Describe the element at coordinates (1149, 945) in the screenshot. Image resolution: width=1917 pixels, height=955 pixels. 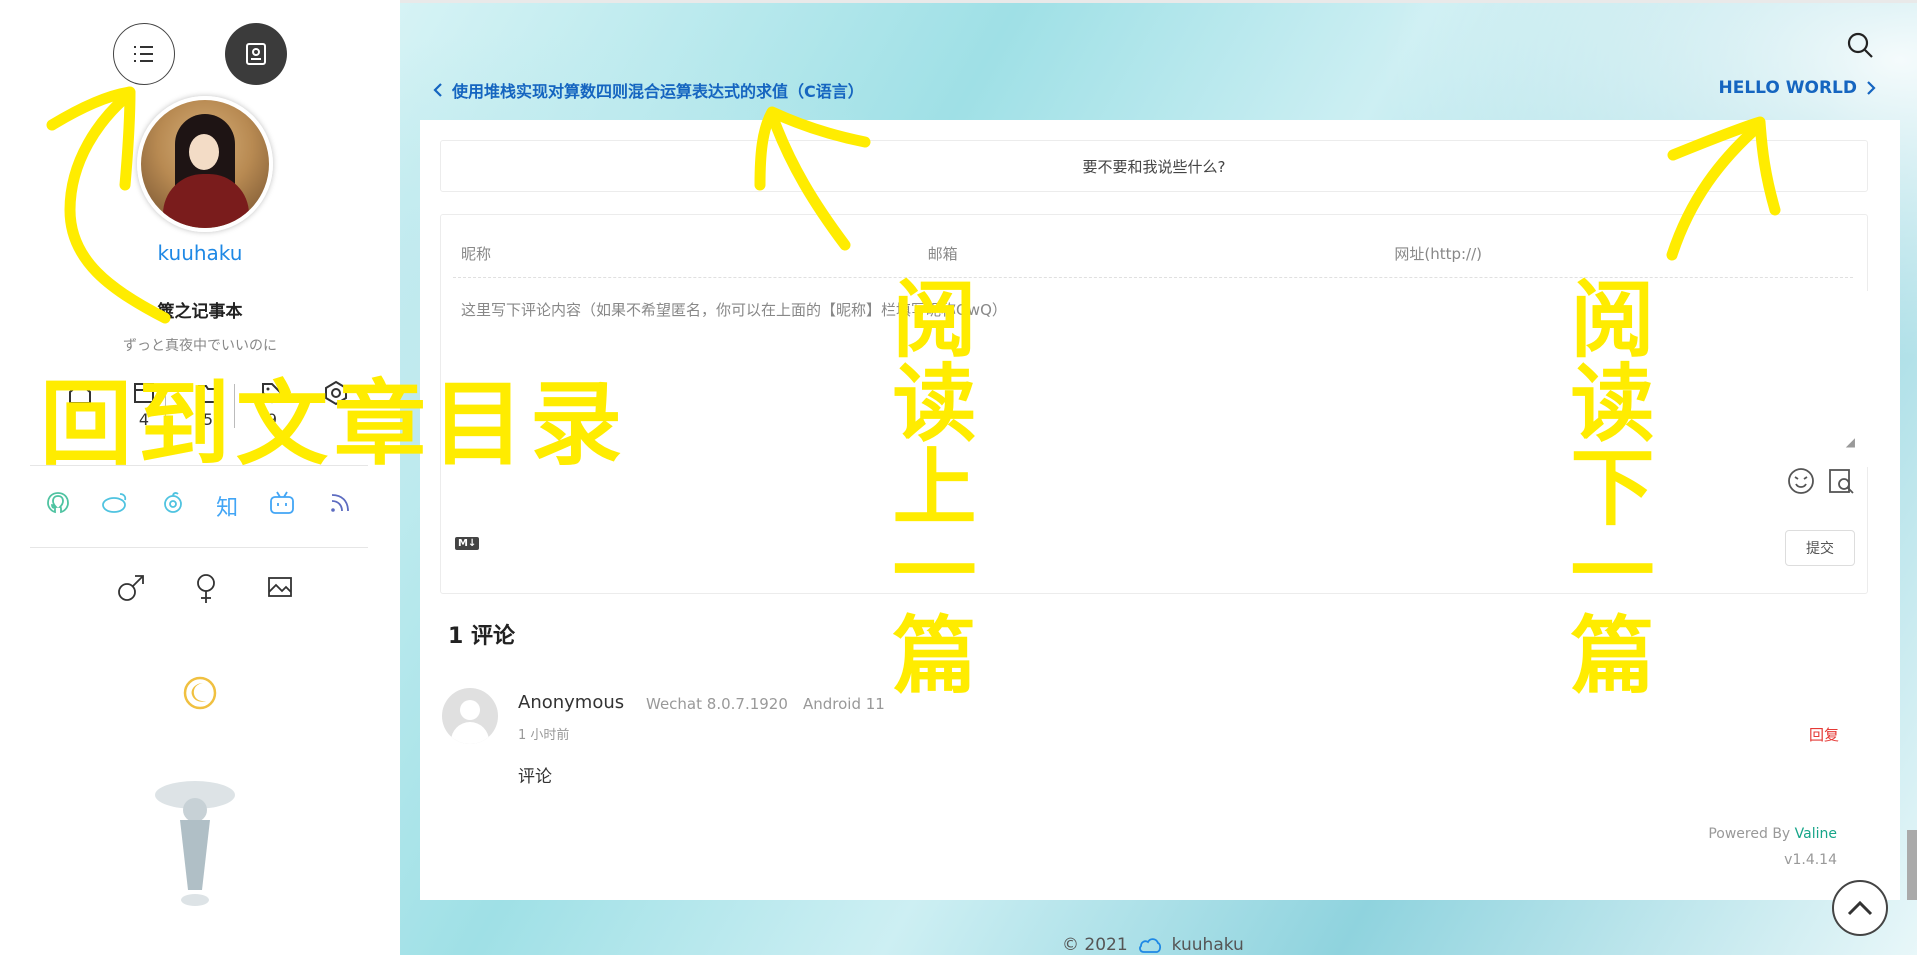
I see `cloud-icon` at that location.